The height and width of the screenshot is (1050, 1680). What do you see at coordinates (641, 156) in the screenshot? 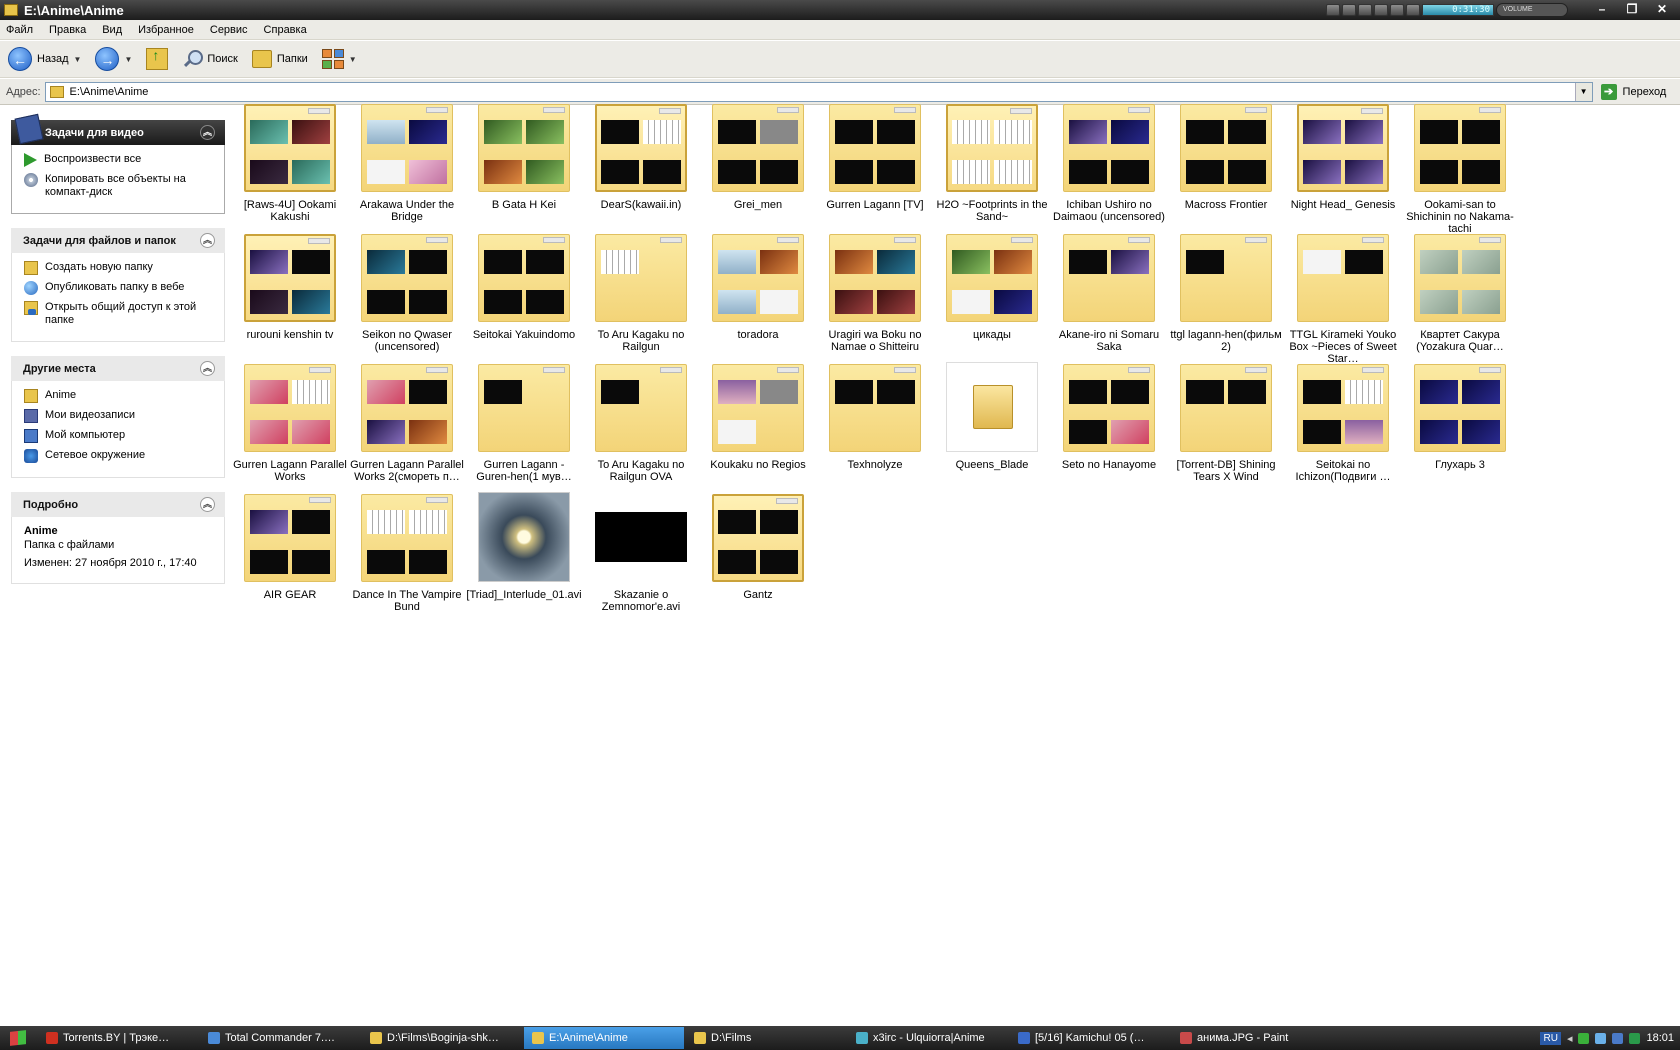
I see `file-item: DearS(kawaii.in)` at bounding box center [641, 156].